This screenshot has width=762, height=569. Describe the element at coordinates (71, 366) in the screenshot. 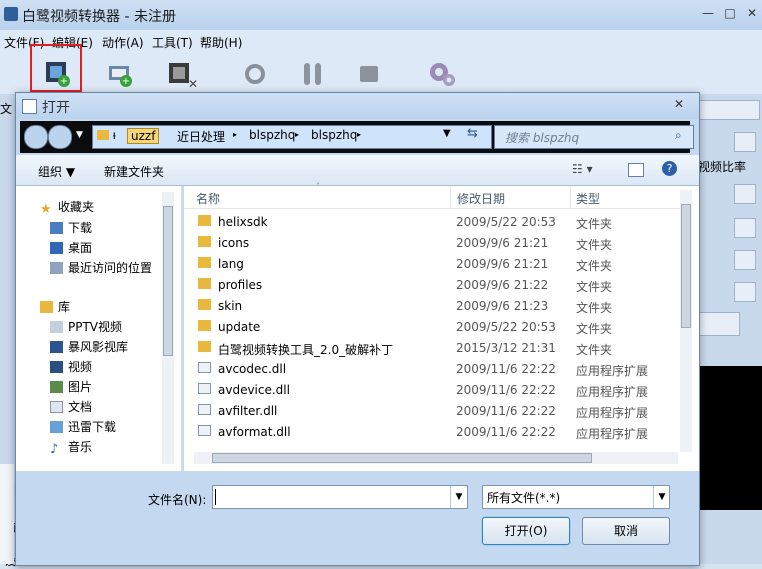

I see `nav-video: 视频` at that location.